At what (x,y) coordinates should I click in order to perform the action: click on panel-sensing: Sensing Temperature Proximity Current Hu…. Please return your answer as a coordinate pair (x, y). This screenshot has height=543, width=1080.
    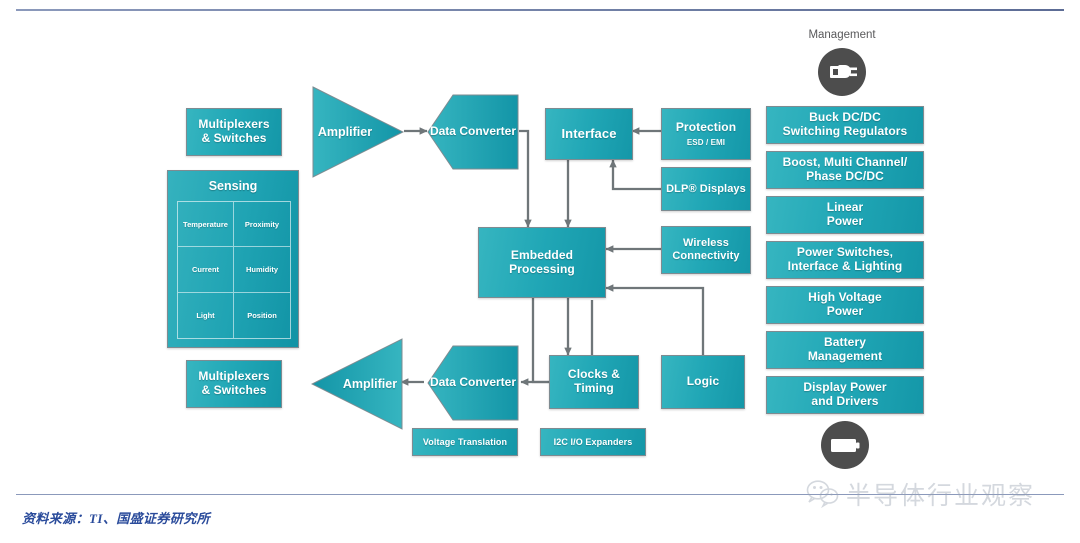
    Looking at the image, I should click on (233, 259).